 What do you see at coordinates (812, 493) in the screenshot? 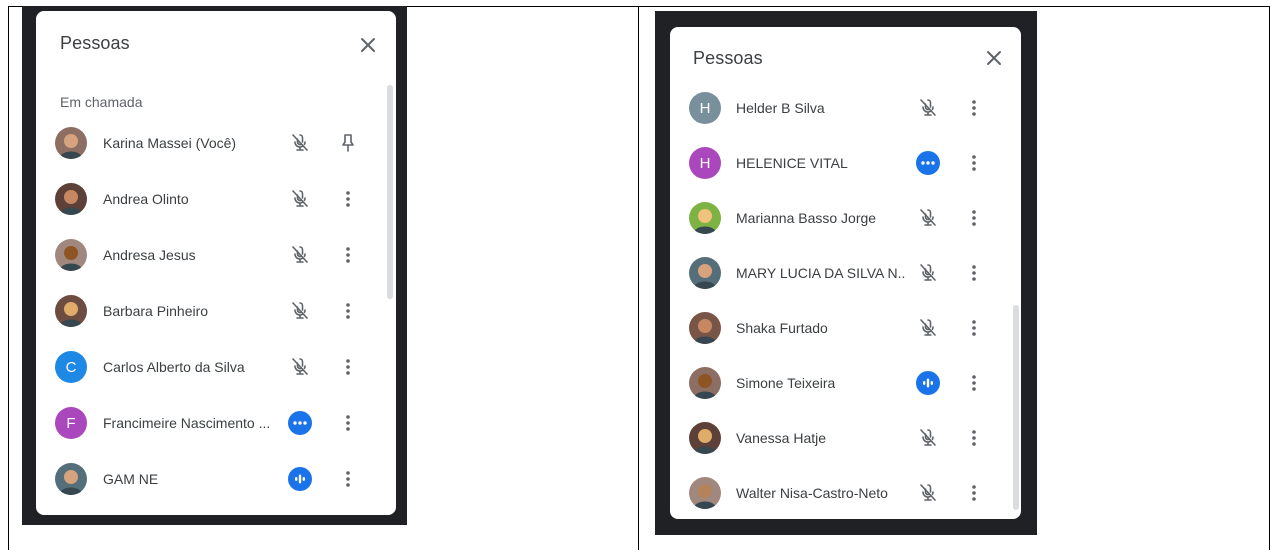
I see `participant-name: Walter Nisa-Castro-Neto` at bounding box center [812, 493].